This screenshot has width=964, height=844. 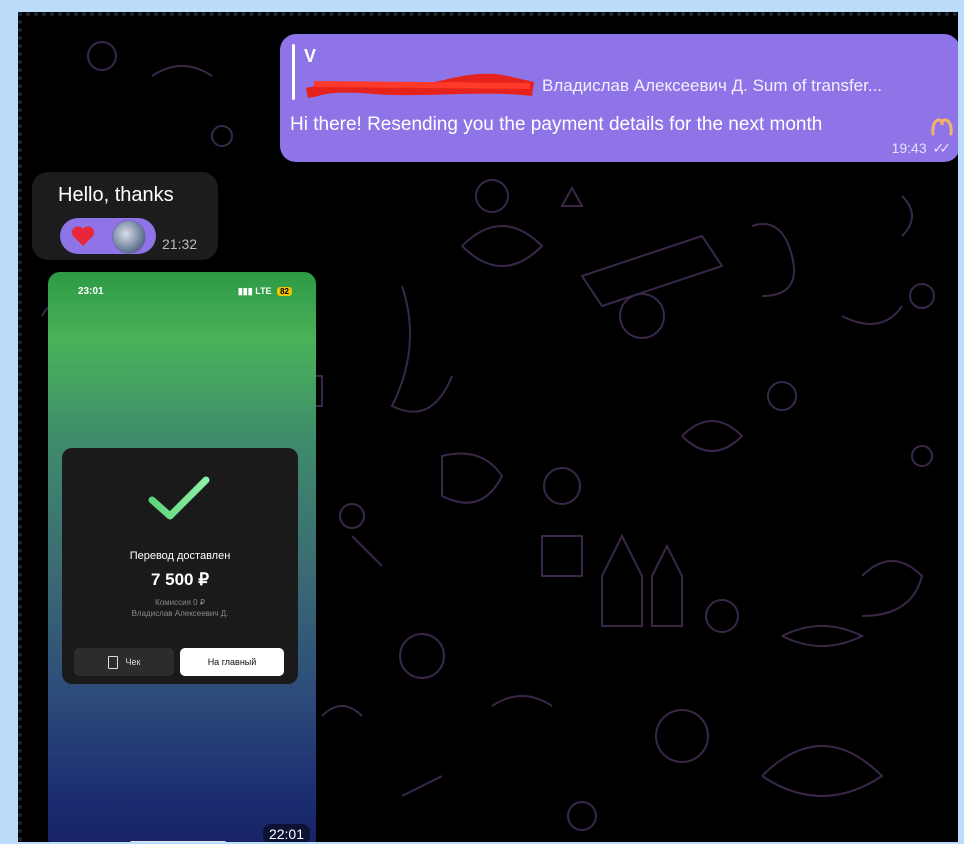 I want to click on message-time: 21:32, so click(x=180, y=244).